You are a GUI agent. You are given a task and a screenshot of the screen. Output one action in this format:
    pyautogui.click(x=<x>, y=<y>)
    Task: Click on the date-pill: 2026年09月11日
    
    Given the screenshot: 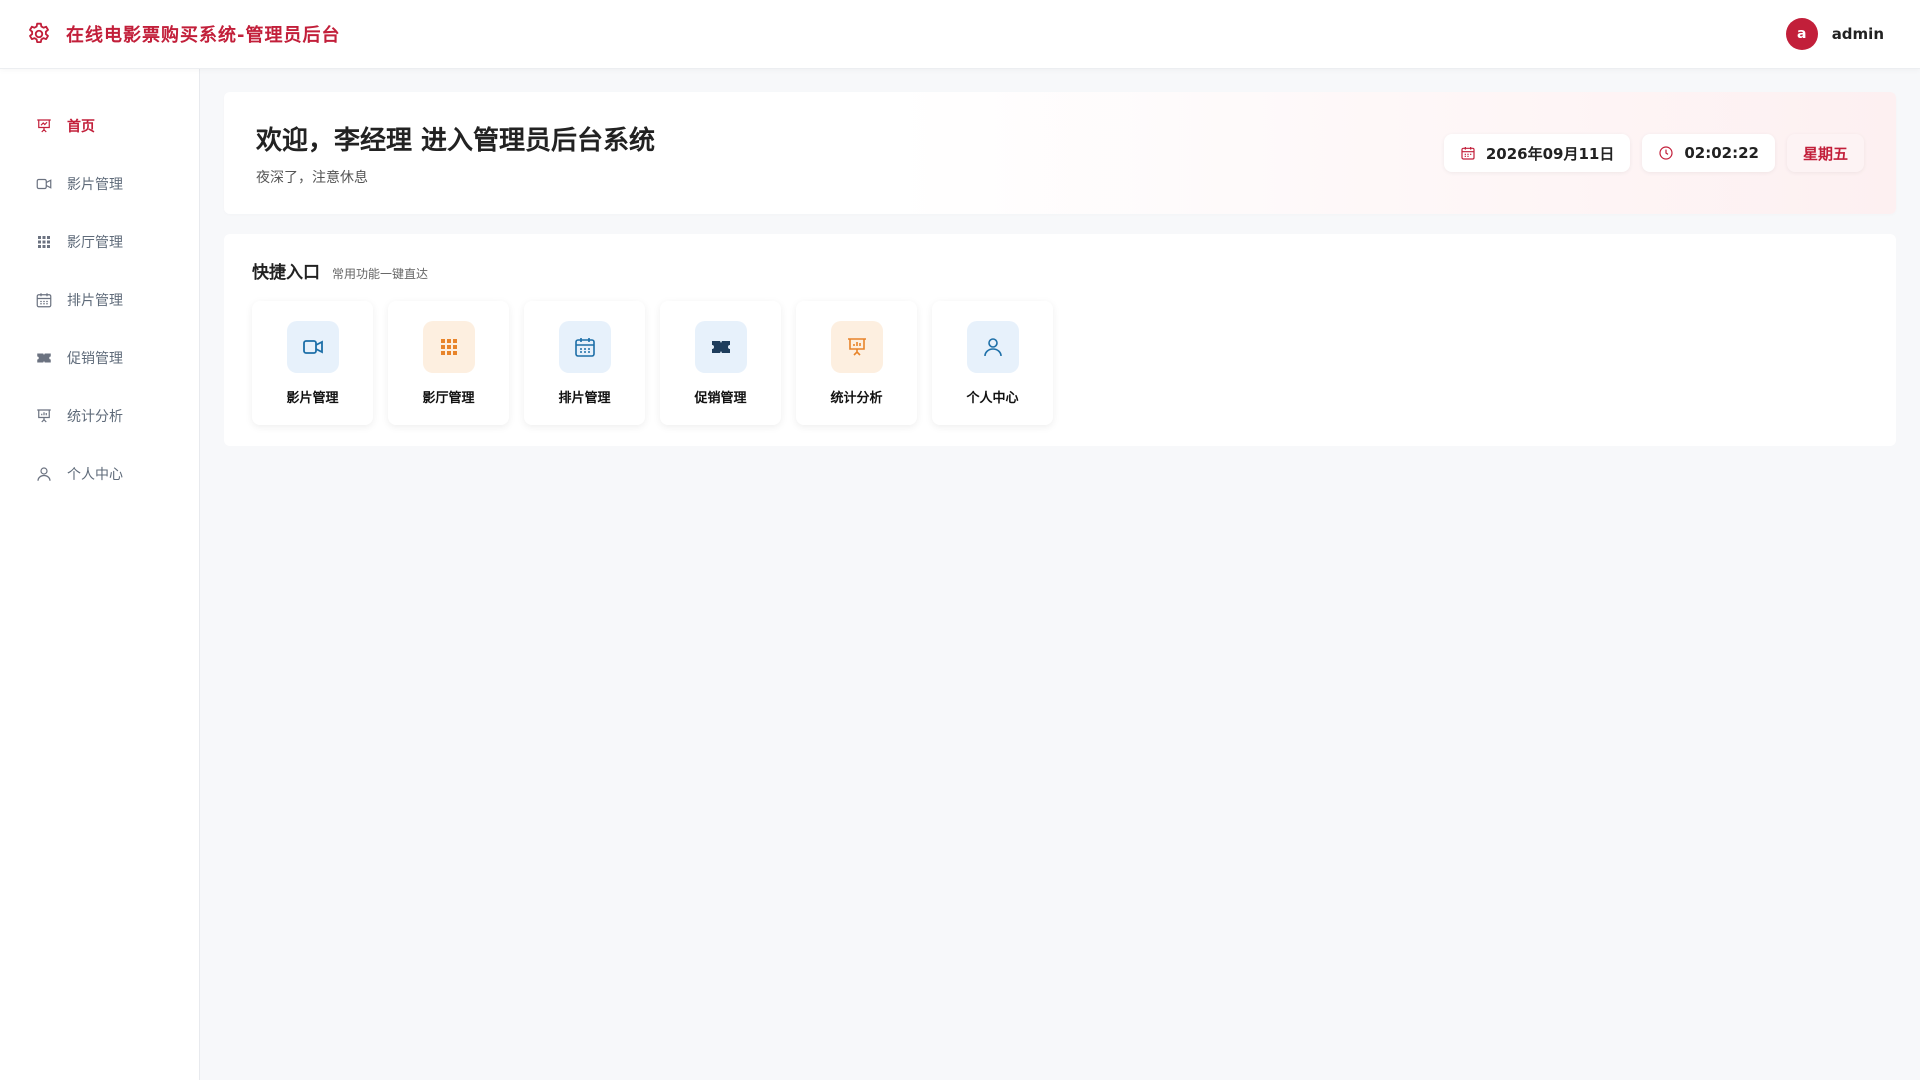 What is the action you would take?
    pyautogui.click(x=1537, y=153)
    